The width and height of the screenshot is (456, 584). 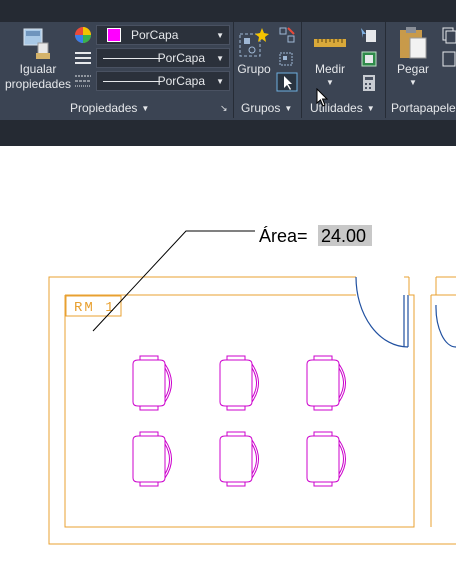 What do you see at coordinates (38, 69) in the screenshot?
I see `match-properties-label-1: Igualar` at bounding box center [38, 69].